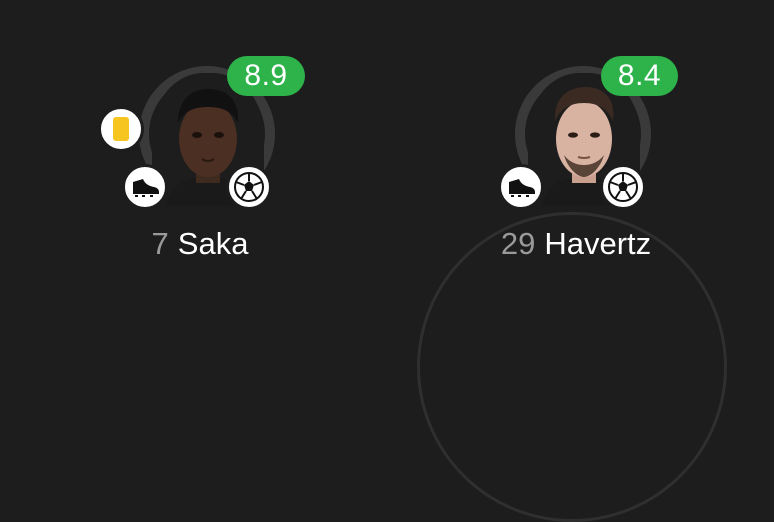 Image resolution: width=774 pixels, height=522 pixels. Describe the element at coordinates (201, 170) in the screenshot. I see `player-card-saka: 8.9 7 Saka` at that location.